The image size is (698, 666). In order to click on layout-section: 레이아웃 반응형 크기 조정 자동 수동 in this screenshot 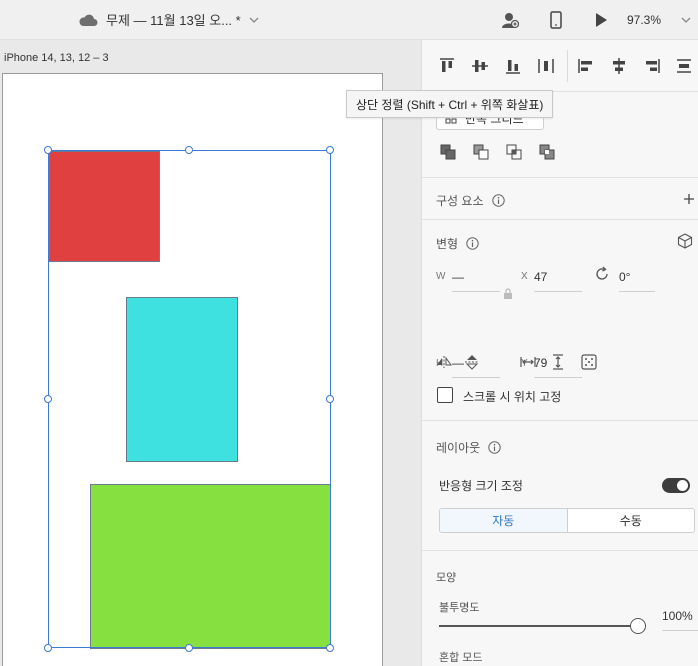, I will do `click(560, 486)`.